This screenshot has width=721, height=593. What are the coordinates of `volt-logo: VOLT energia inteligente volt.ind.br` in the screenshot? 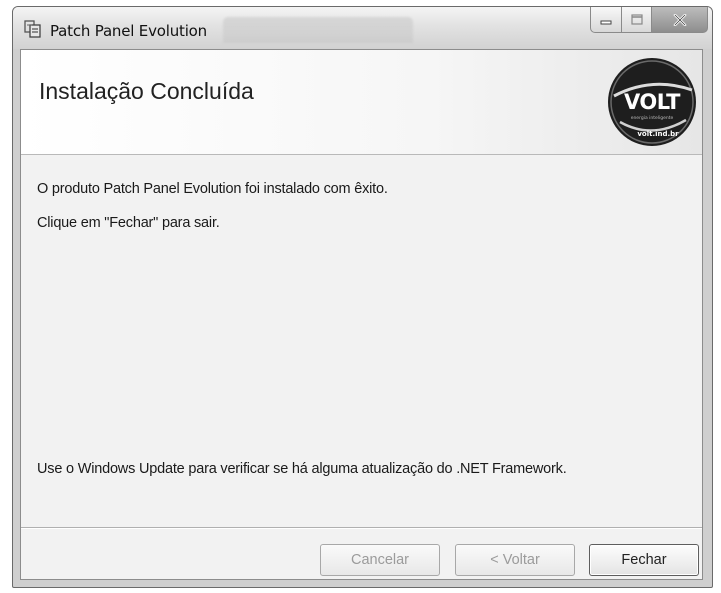 It's located at (652, 102).